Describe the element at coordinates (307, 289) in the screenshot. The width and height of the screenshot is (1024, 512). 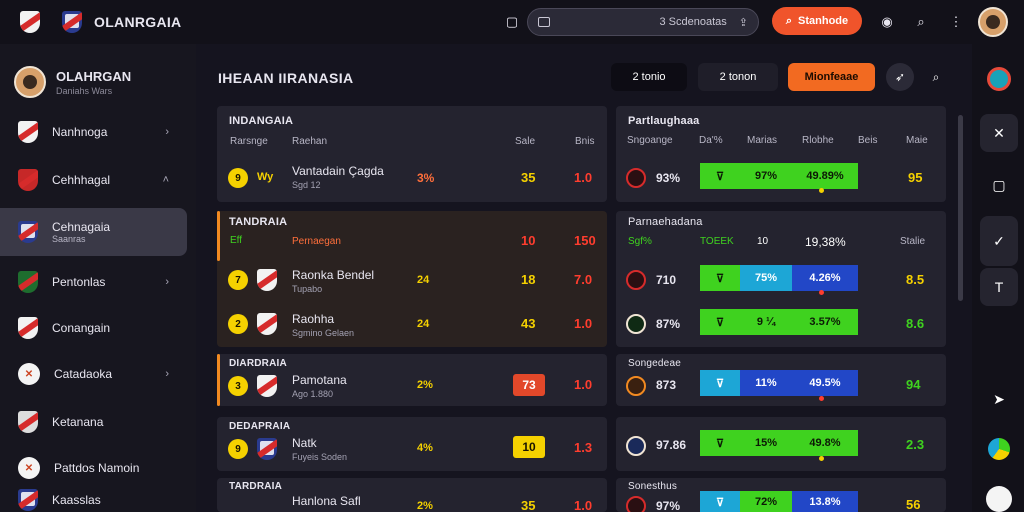
I see `row-sub: Tupabo` at that location.